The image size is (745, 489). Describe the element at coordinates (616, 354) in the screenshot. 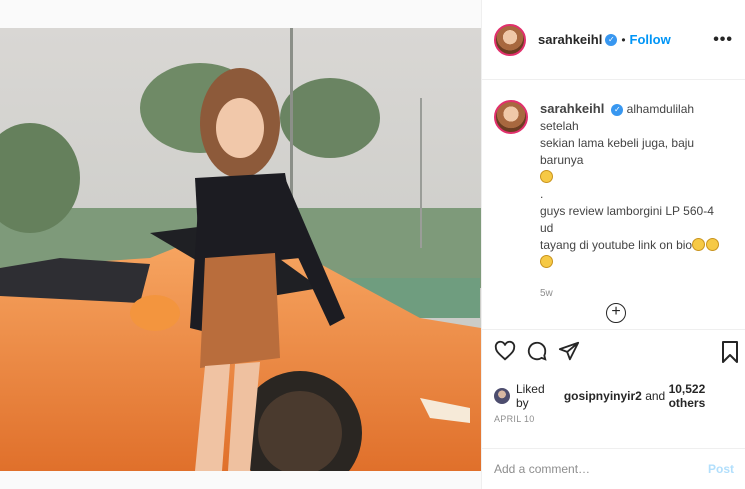

I see `action-bar` at that location.